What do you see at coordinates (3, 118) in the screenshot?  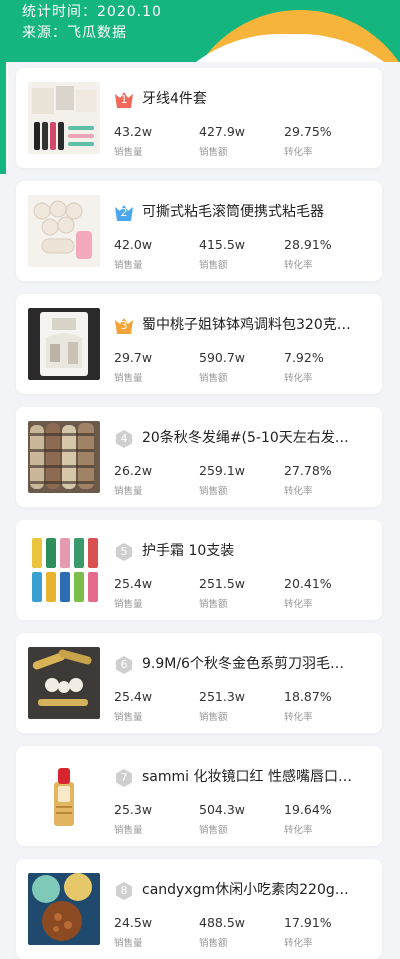 I see `decorative-strip` at bounding box center [3, 118].